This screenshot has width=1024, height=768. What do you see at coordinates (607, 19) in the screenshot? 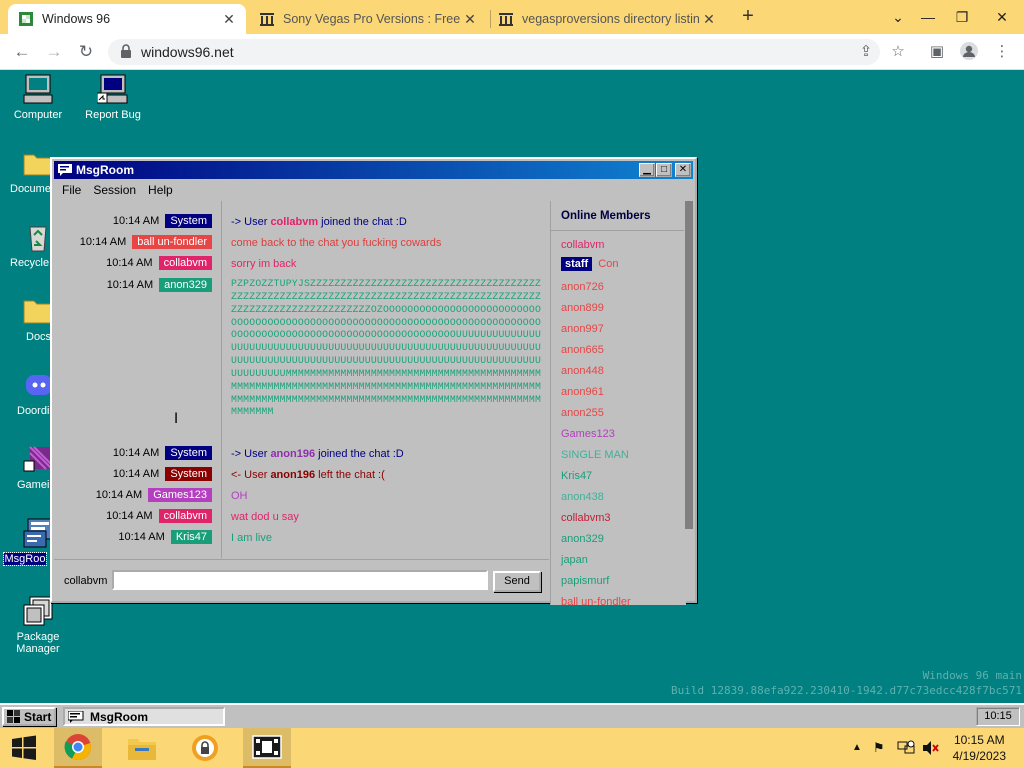
I see `tab-vegasproversions: vegasproversions directory listin ✕` at bounding box center [607, 19].